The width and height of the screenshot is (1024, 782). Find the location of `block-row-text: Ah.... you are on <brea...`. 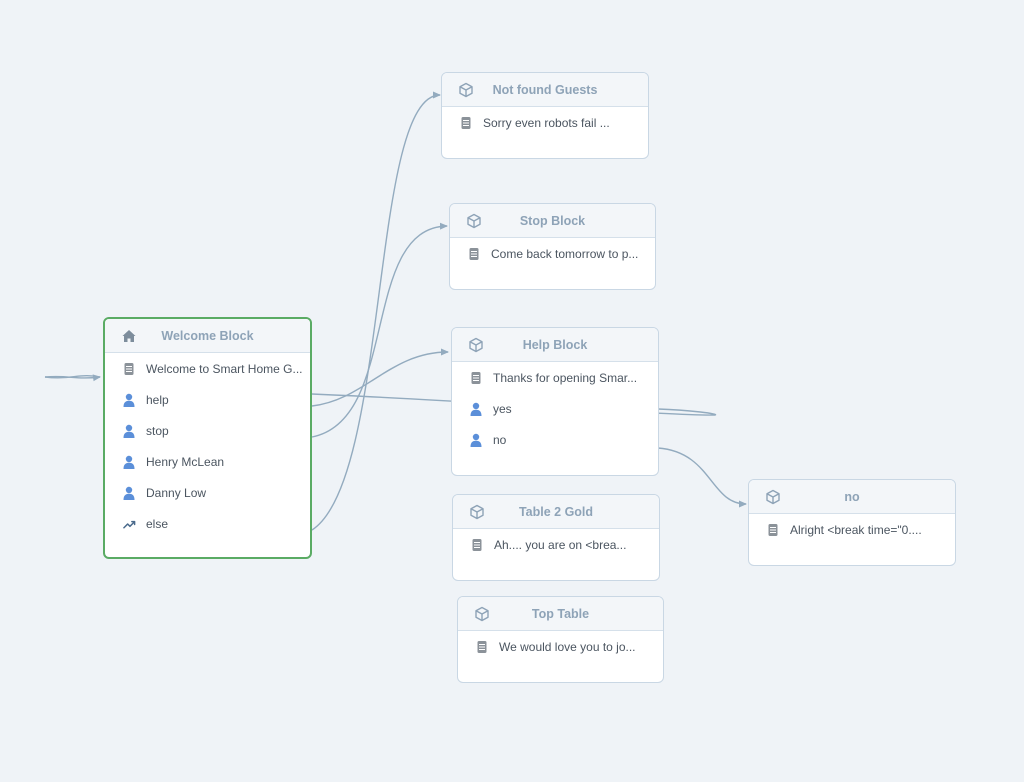

block-row-text: Ah.... you are on <brea... is located at coordinates (560, 544).